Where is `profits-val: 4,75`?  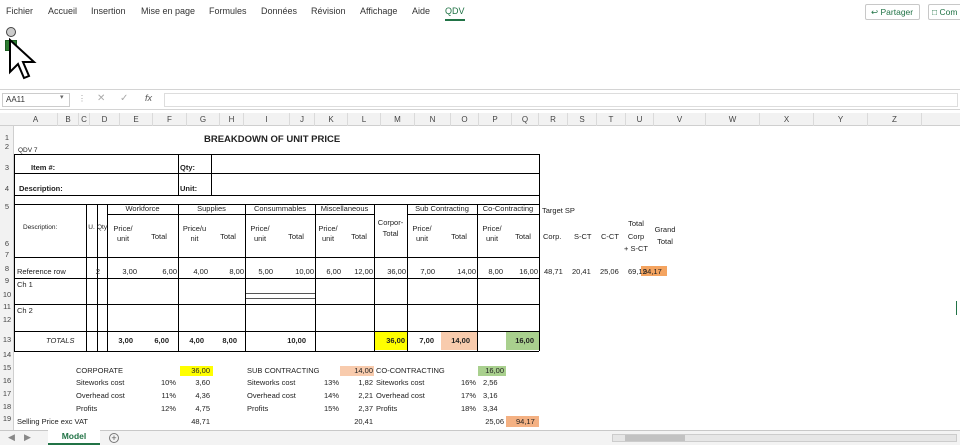 profits-val: 4,75 is located at coordinates (202, 408).